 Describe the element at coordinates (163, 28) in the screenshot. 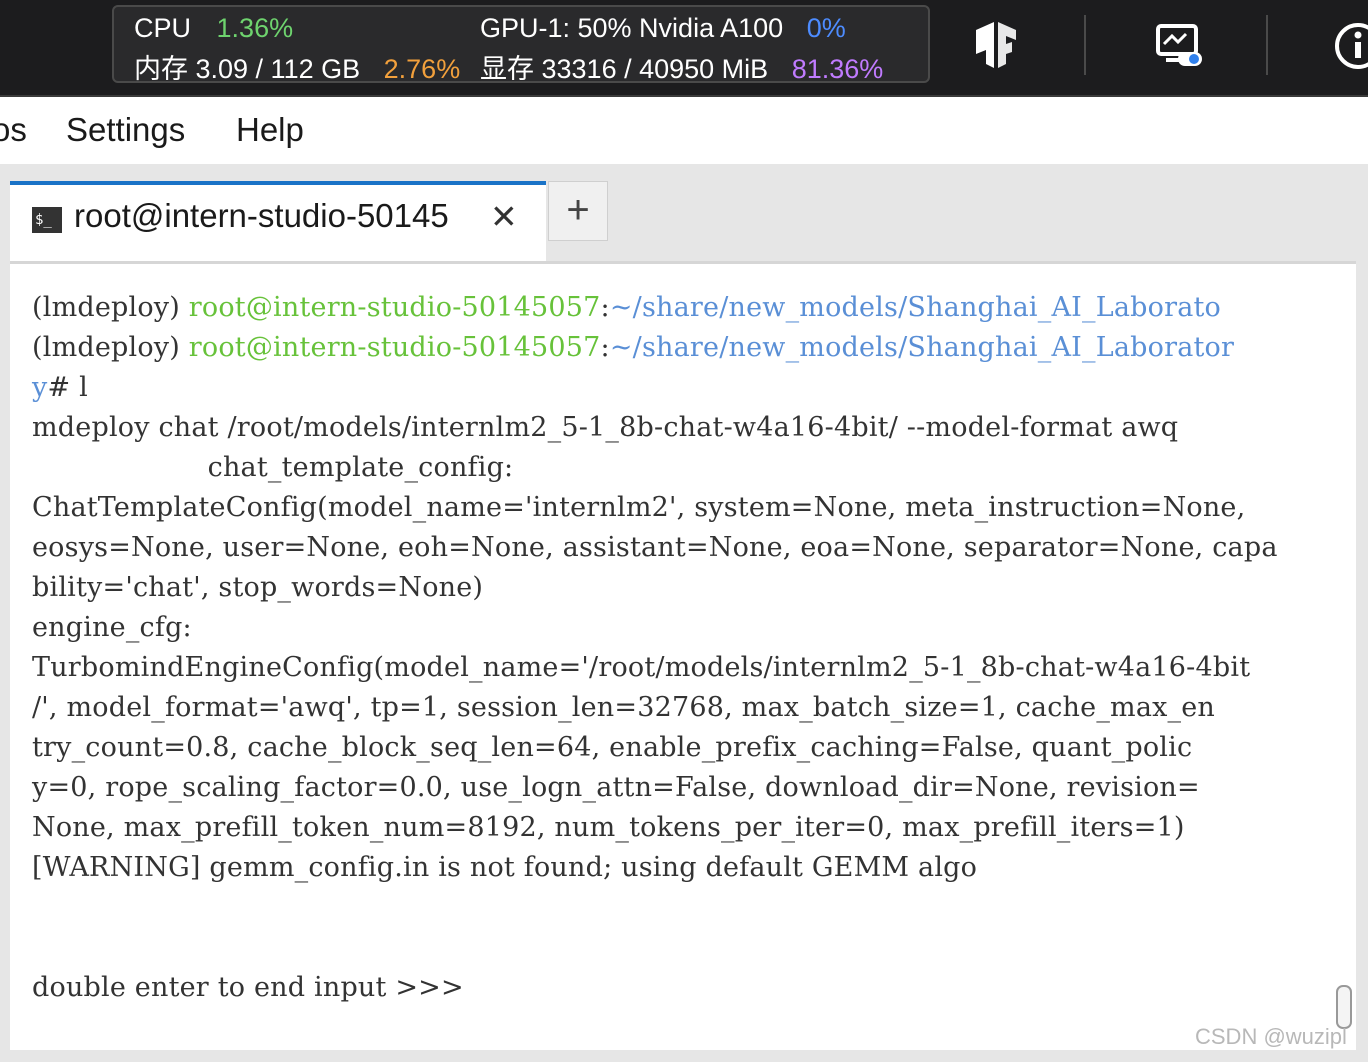

I see `cpu-label: CPU` at that location.